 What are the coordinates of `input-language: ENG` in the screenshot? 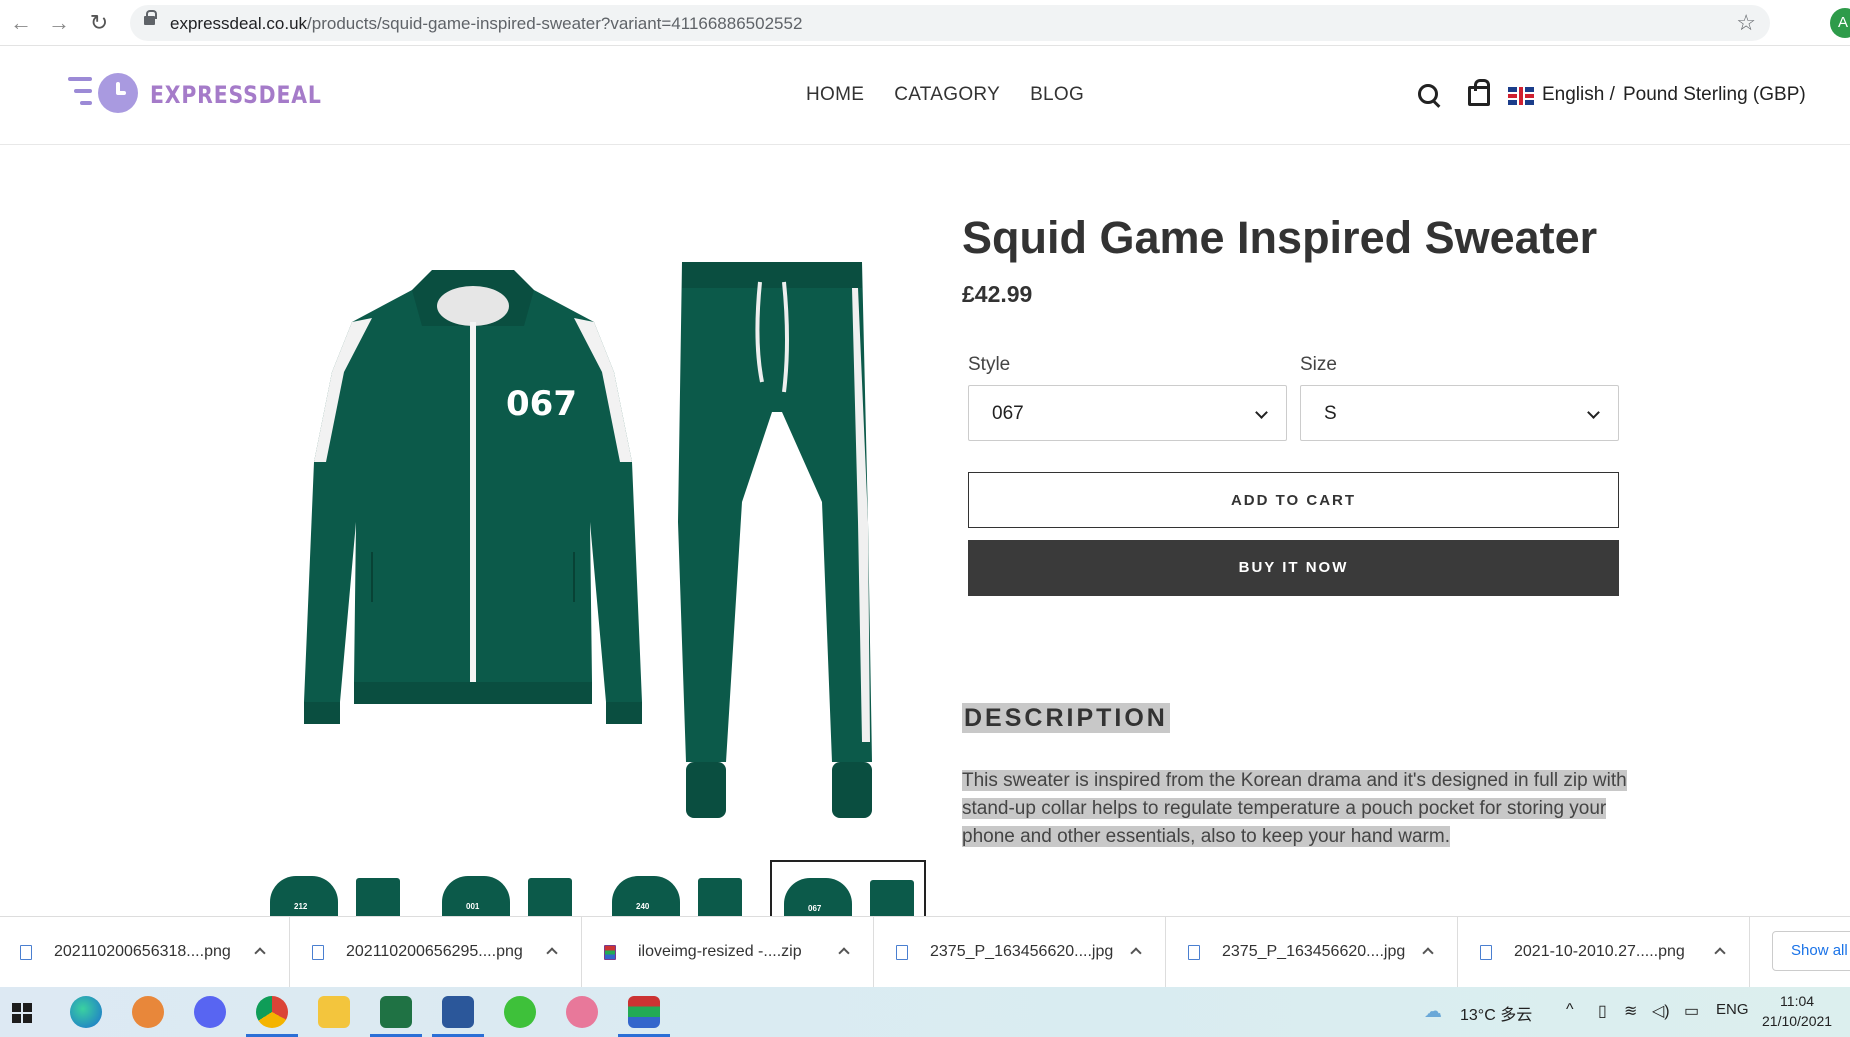 It's located at (1732, 1009).